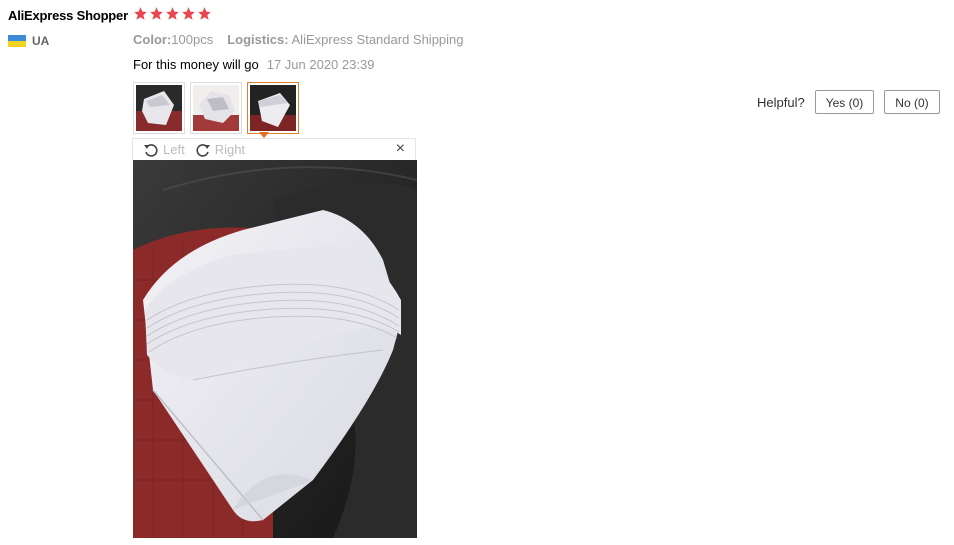 The image size is (954, 545). I want to click on helpful-no-button: No (0), so click(912, 102).